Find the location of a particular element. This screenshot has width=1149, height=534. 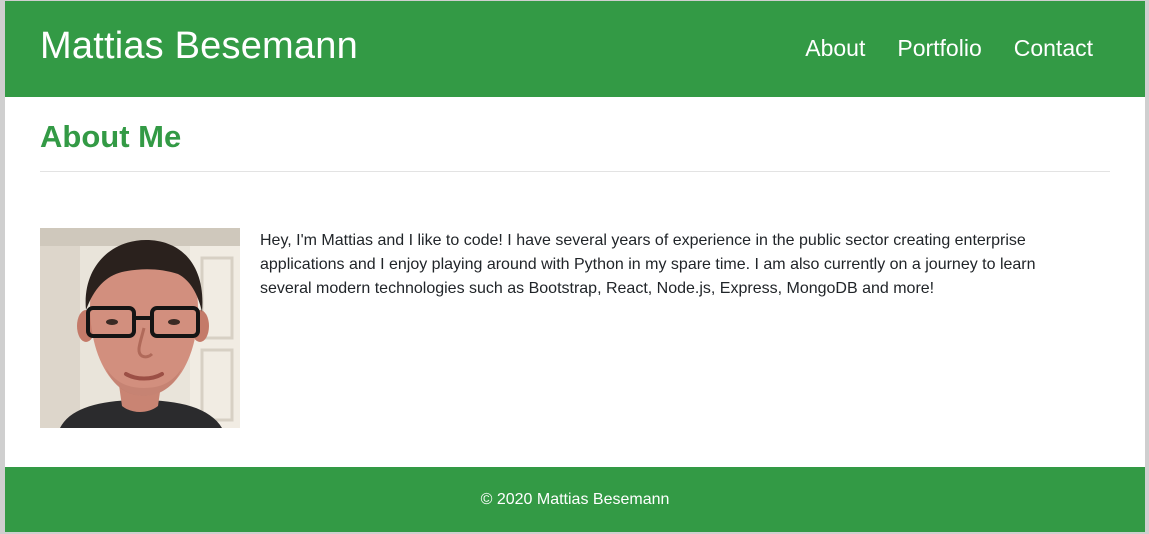

footer-copyright: © 2020 Mattias Besemann is located at coordinates (575, 499).